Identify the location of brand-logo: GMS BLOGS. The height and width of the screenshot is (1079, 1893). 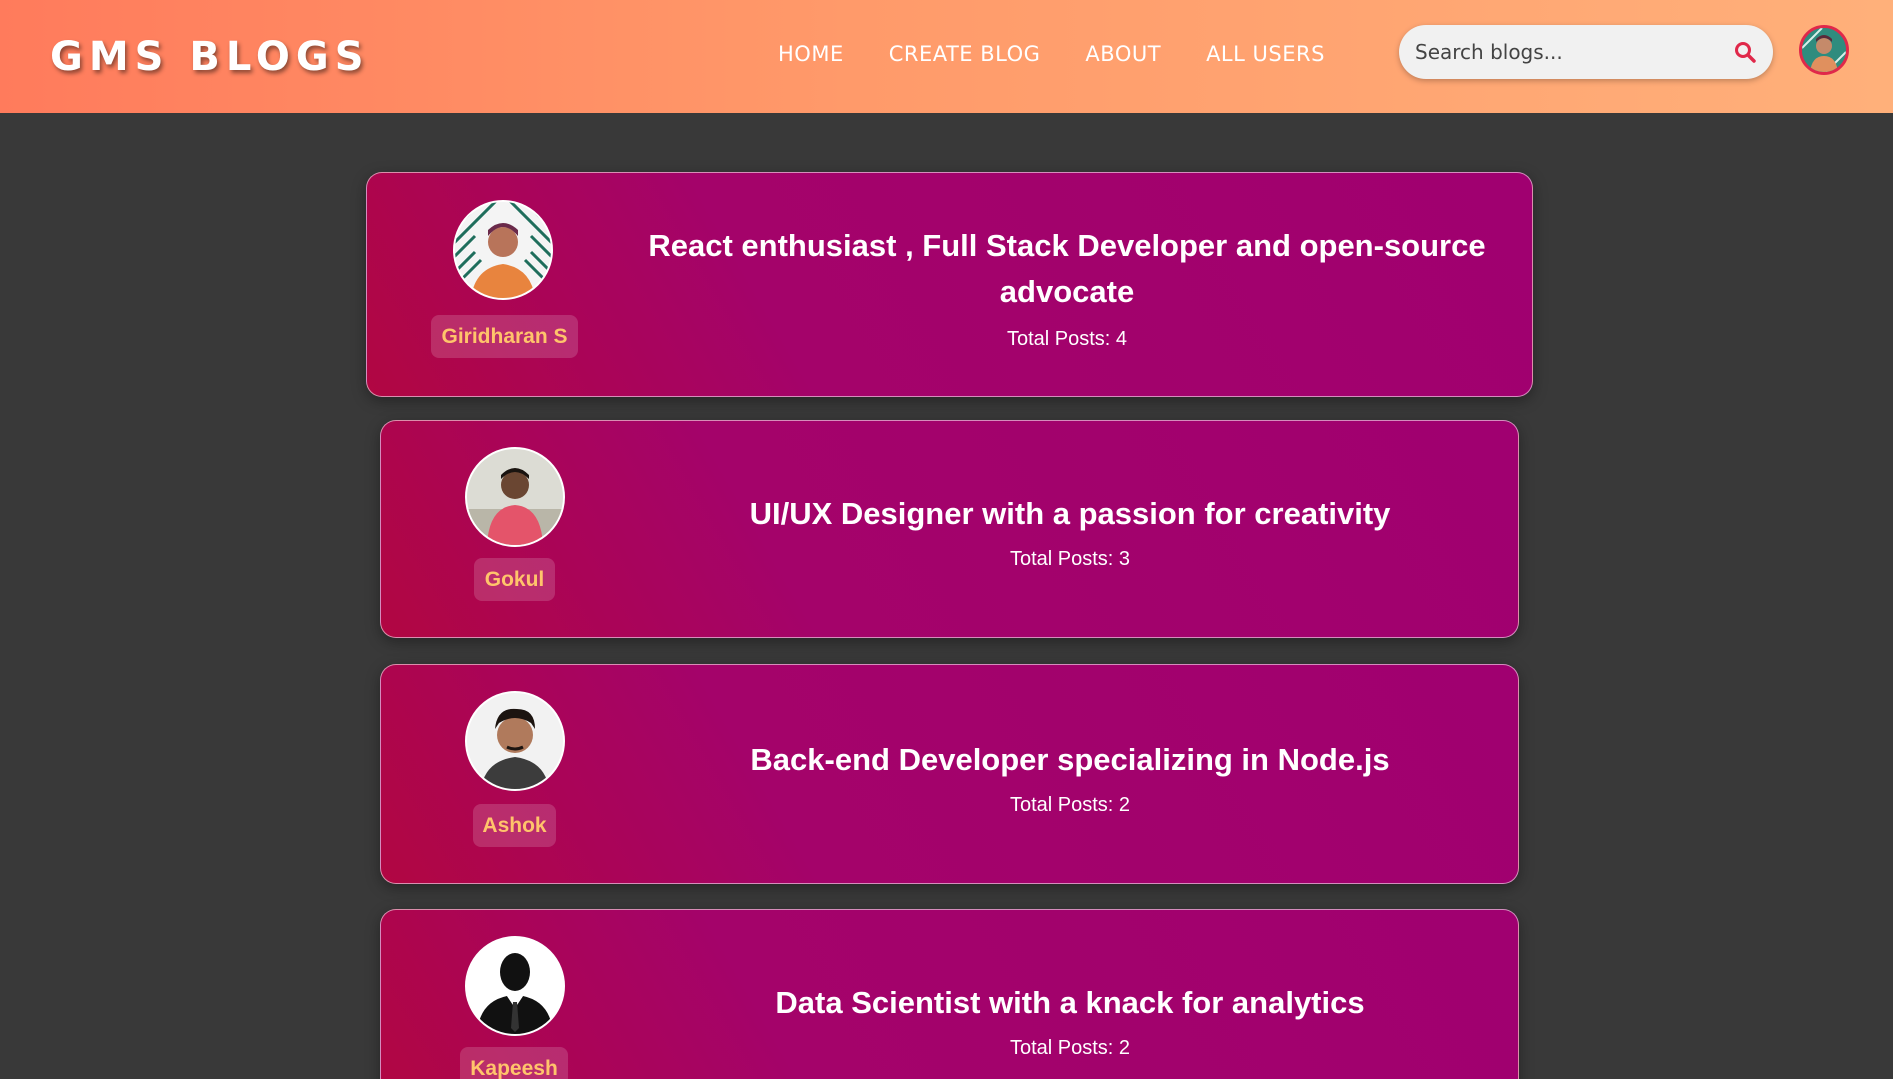
(210, 57).